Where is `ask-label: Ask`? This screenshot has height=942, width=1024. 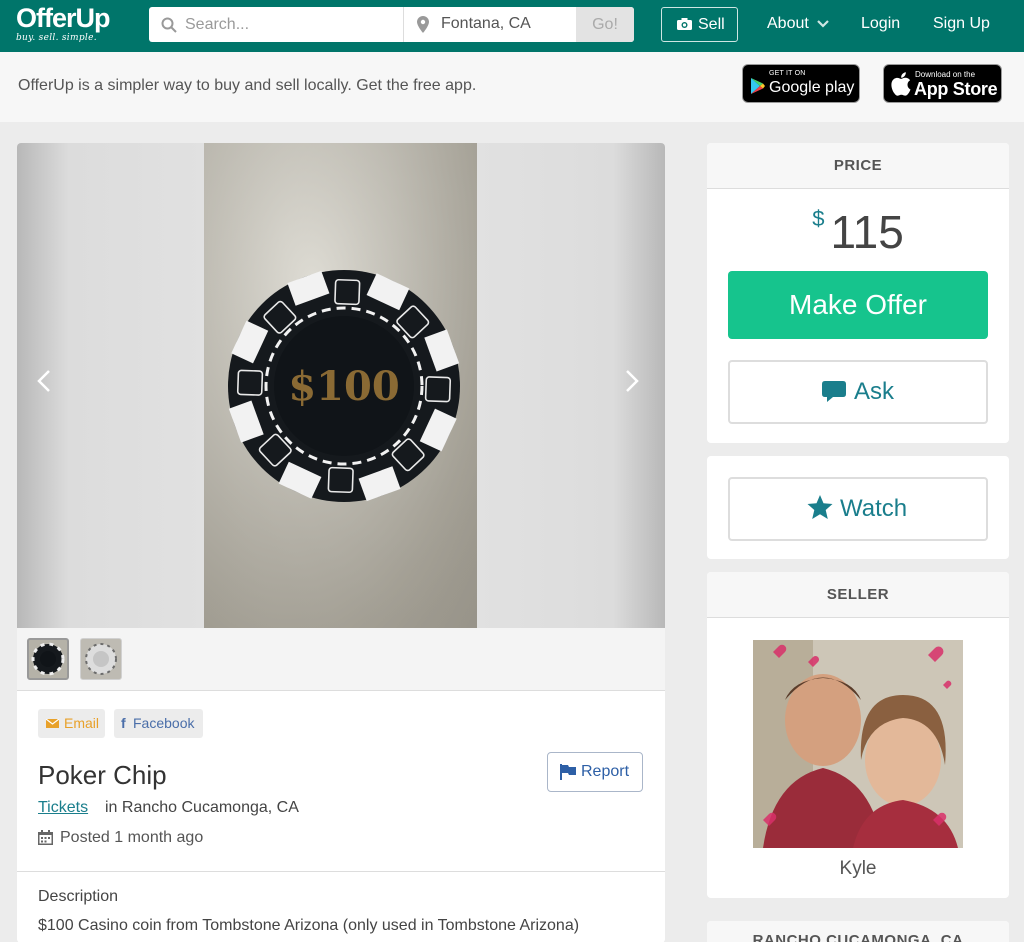 ask-label: Ask is located at coordinates (874, 391).